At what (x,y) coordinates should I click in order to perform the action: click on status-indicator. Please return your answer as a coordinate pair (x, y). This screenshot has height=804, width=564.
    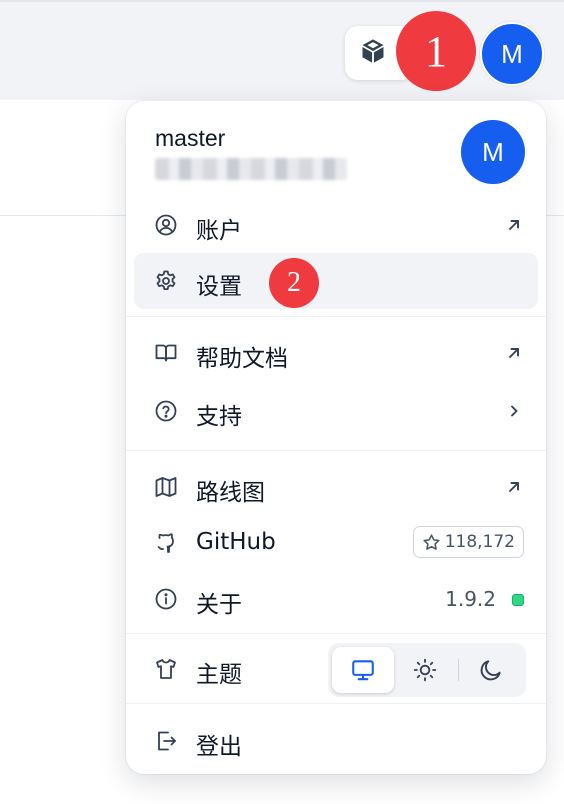
    Looking at the image, I should click on (518, 600).